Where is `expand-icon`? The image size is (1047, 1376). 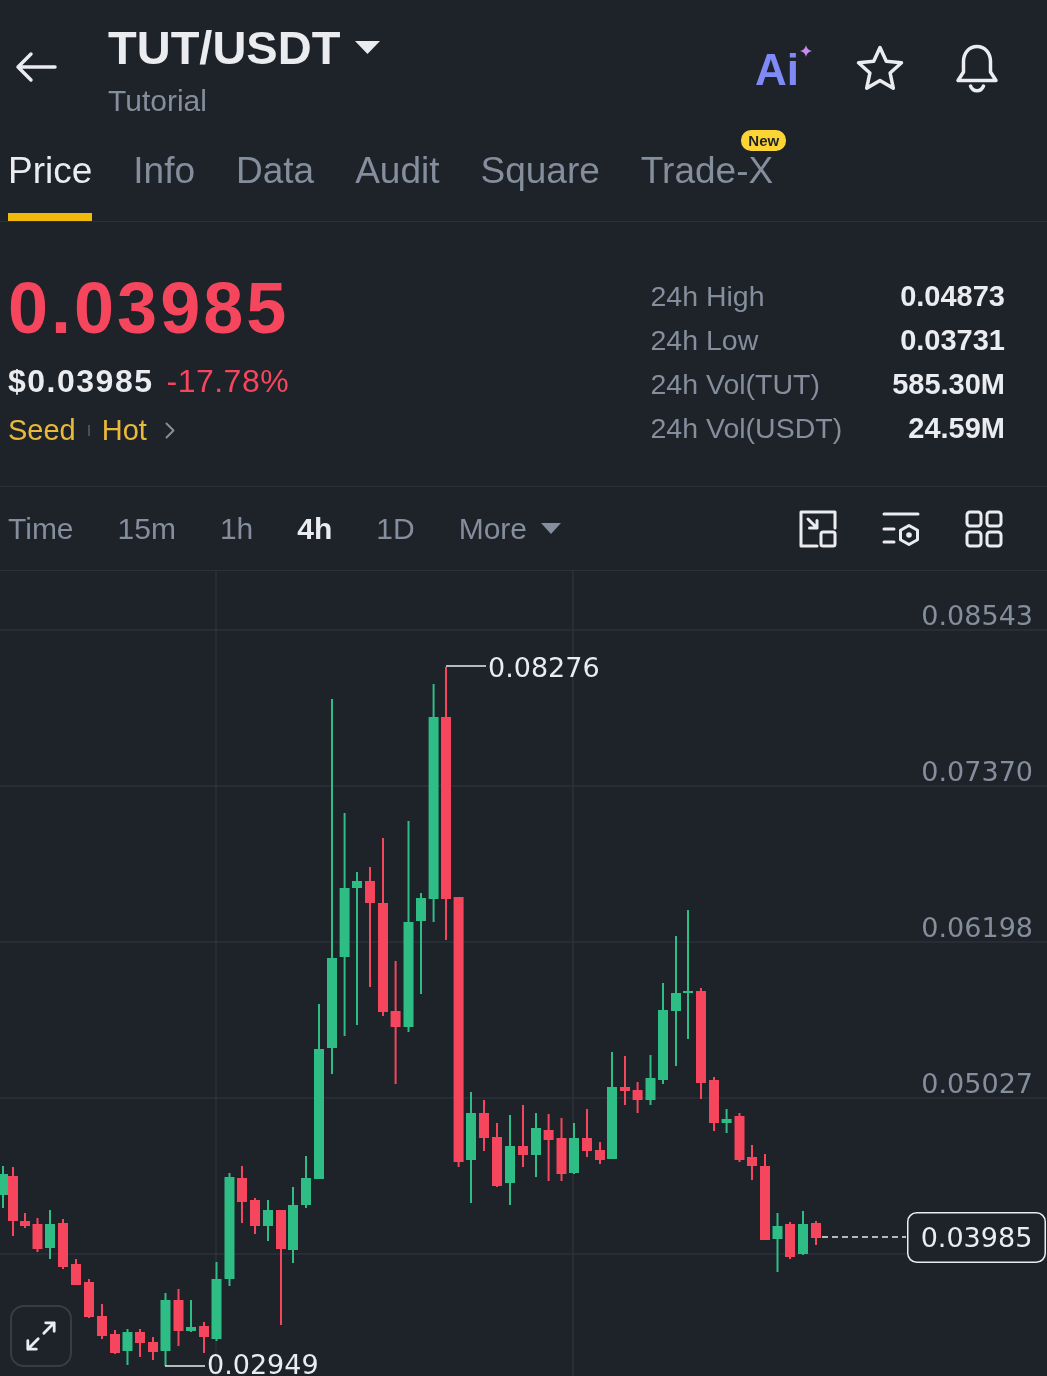
expand-icon is located at coordinates (41, 1336).